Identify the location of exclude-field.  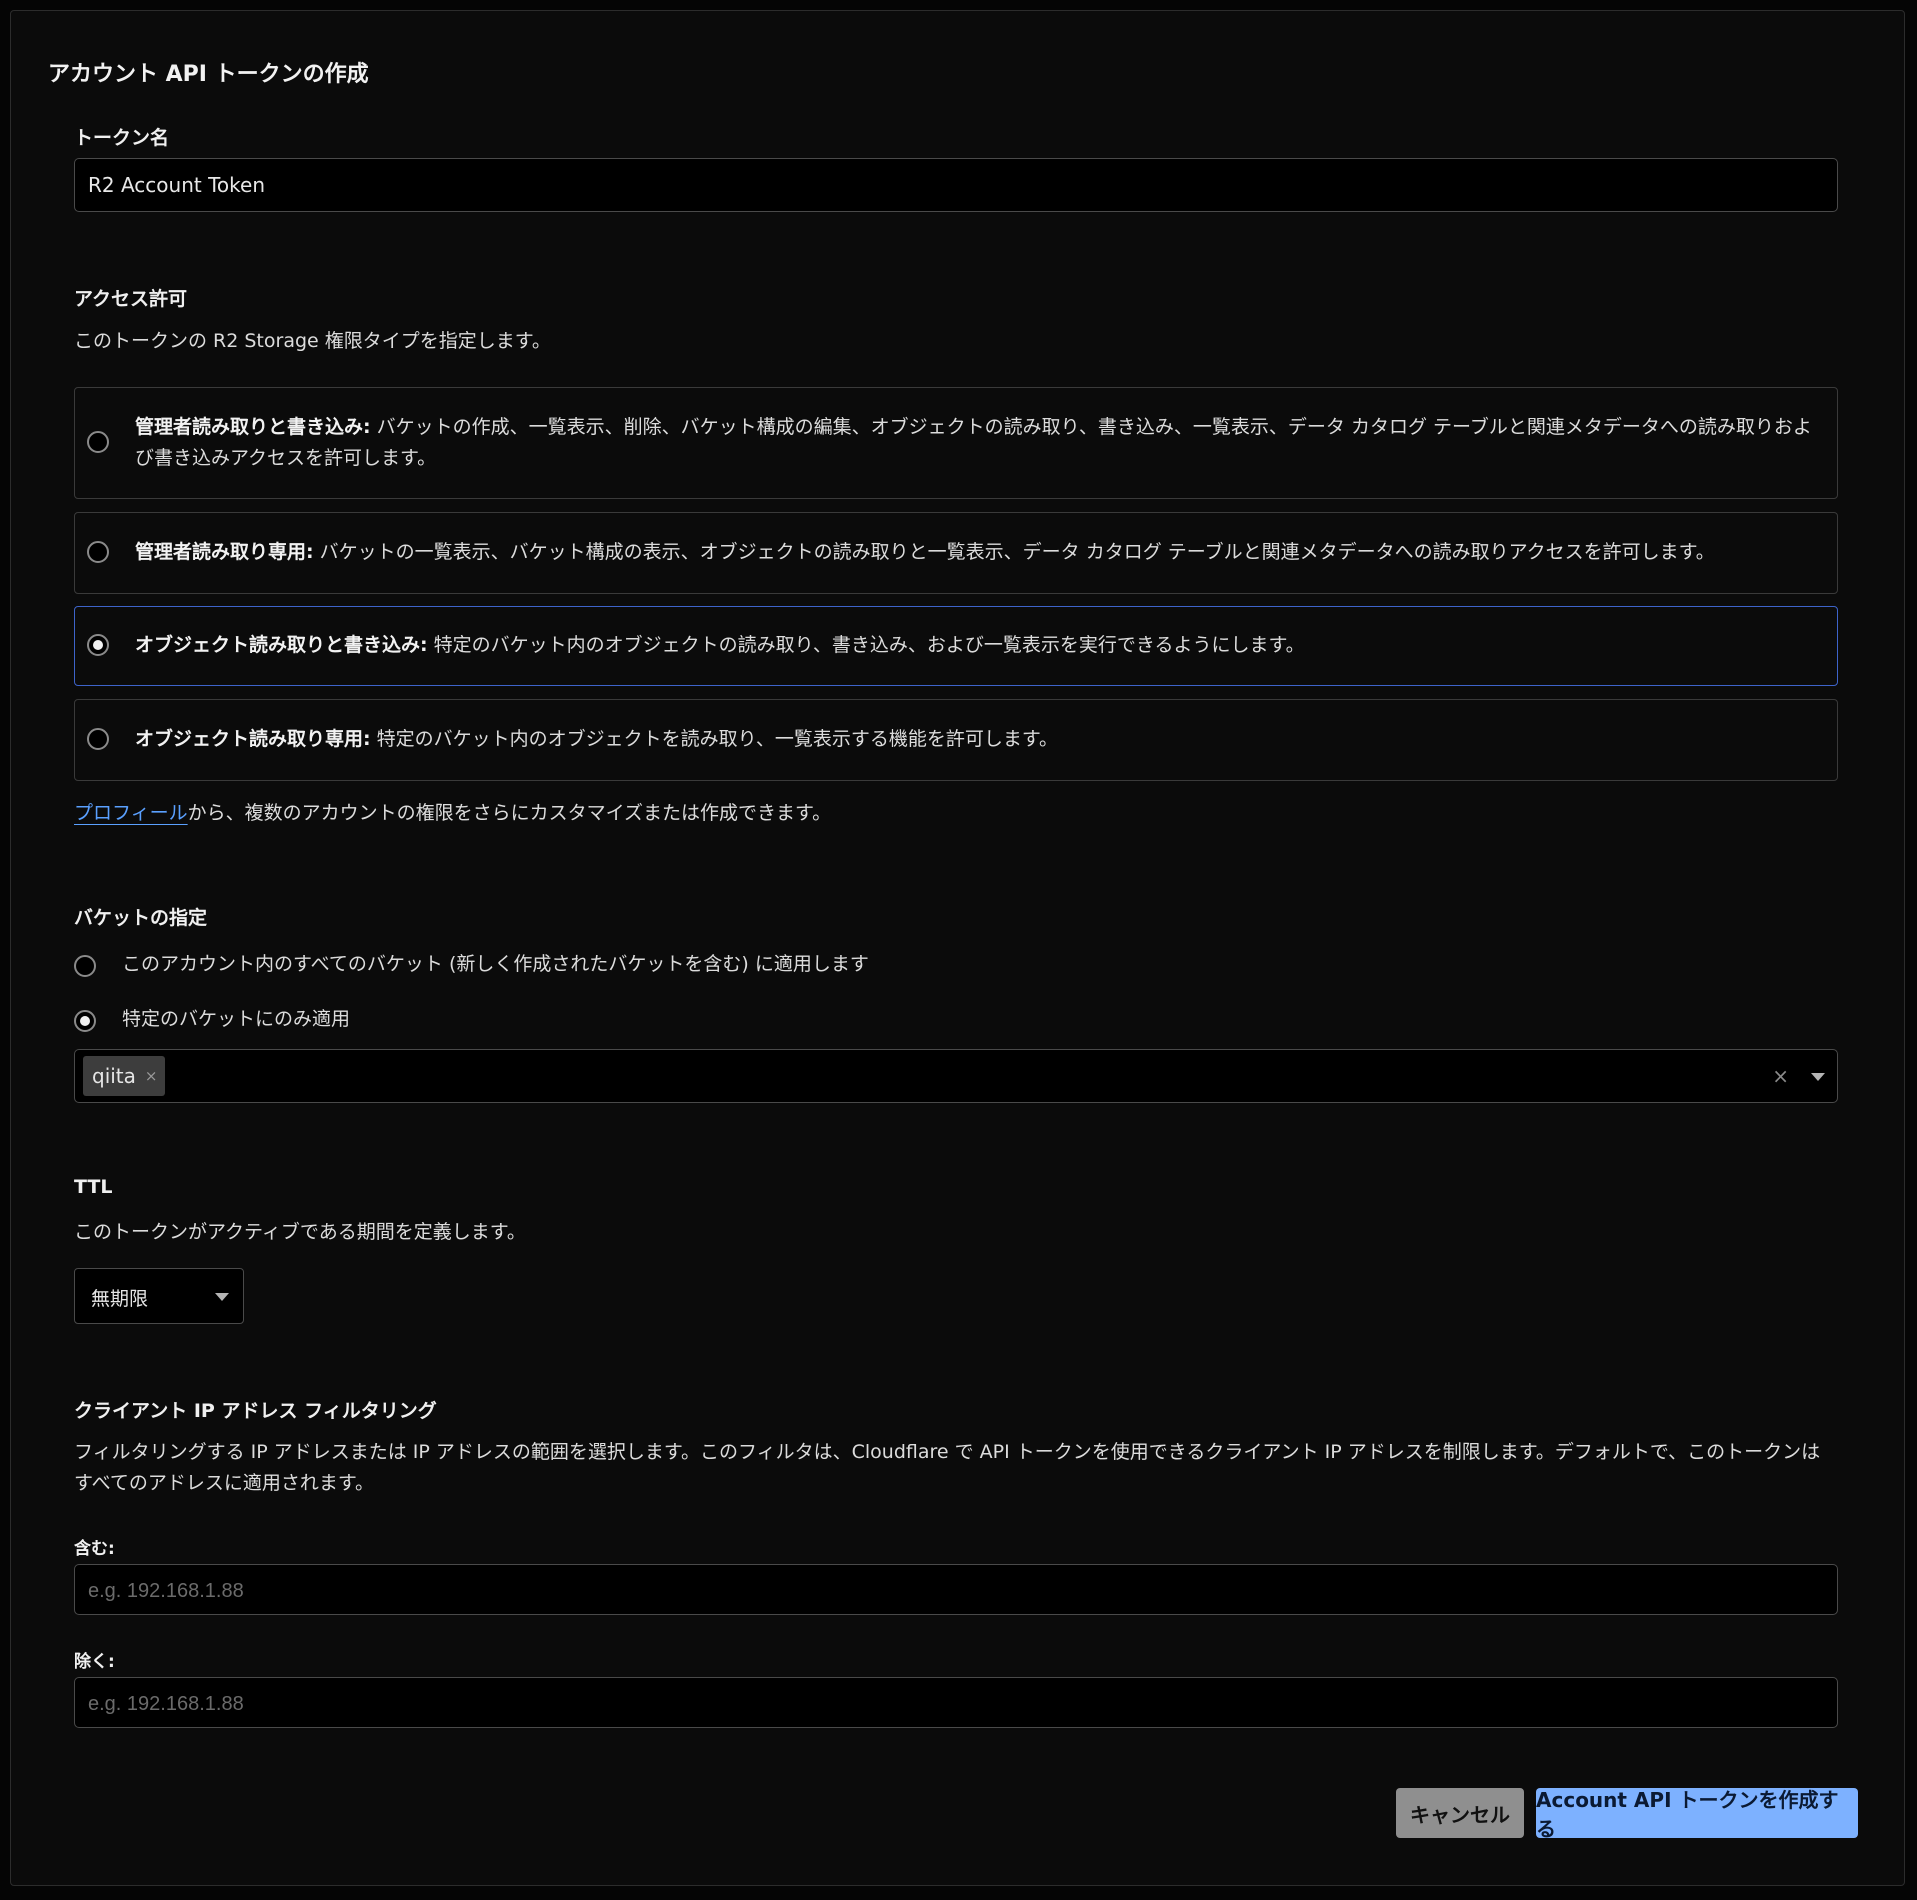
(956, 1702).